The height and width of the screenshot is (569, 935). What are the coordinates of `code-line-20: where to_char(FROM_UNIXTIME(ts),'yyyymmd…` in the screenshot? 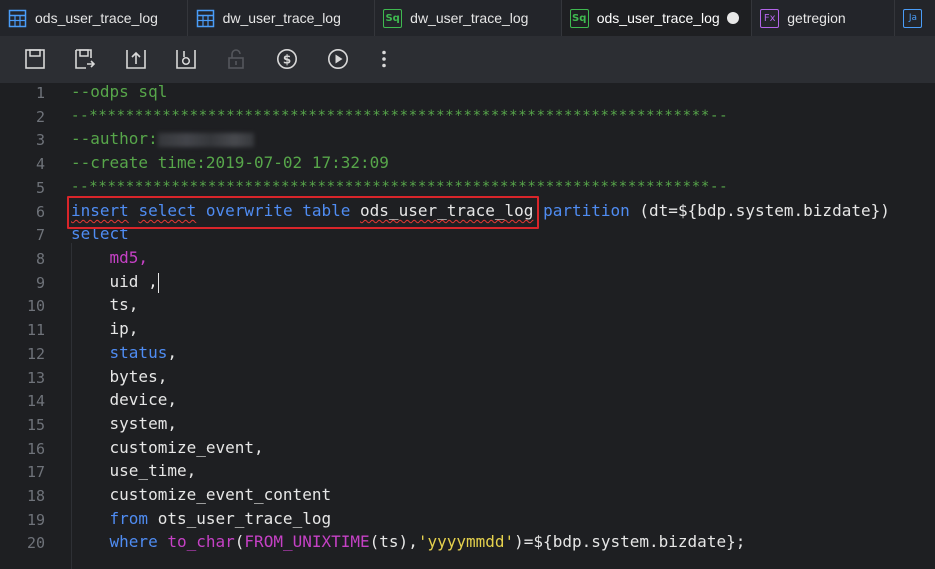 It's located at (408, 542).